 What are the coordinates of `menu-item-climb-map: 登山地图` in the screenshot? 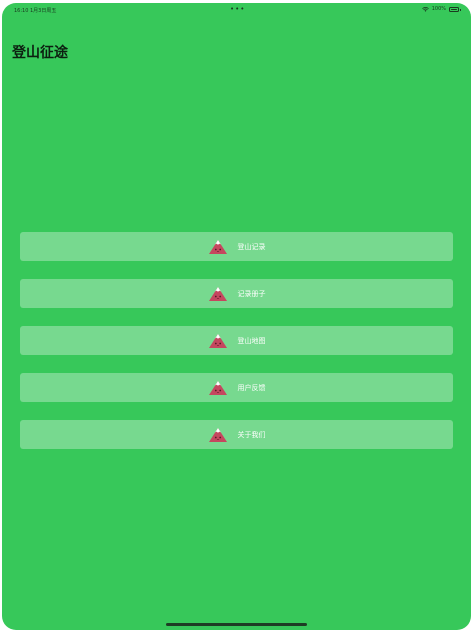 It's located at (236, 340).